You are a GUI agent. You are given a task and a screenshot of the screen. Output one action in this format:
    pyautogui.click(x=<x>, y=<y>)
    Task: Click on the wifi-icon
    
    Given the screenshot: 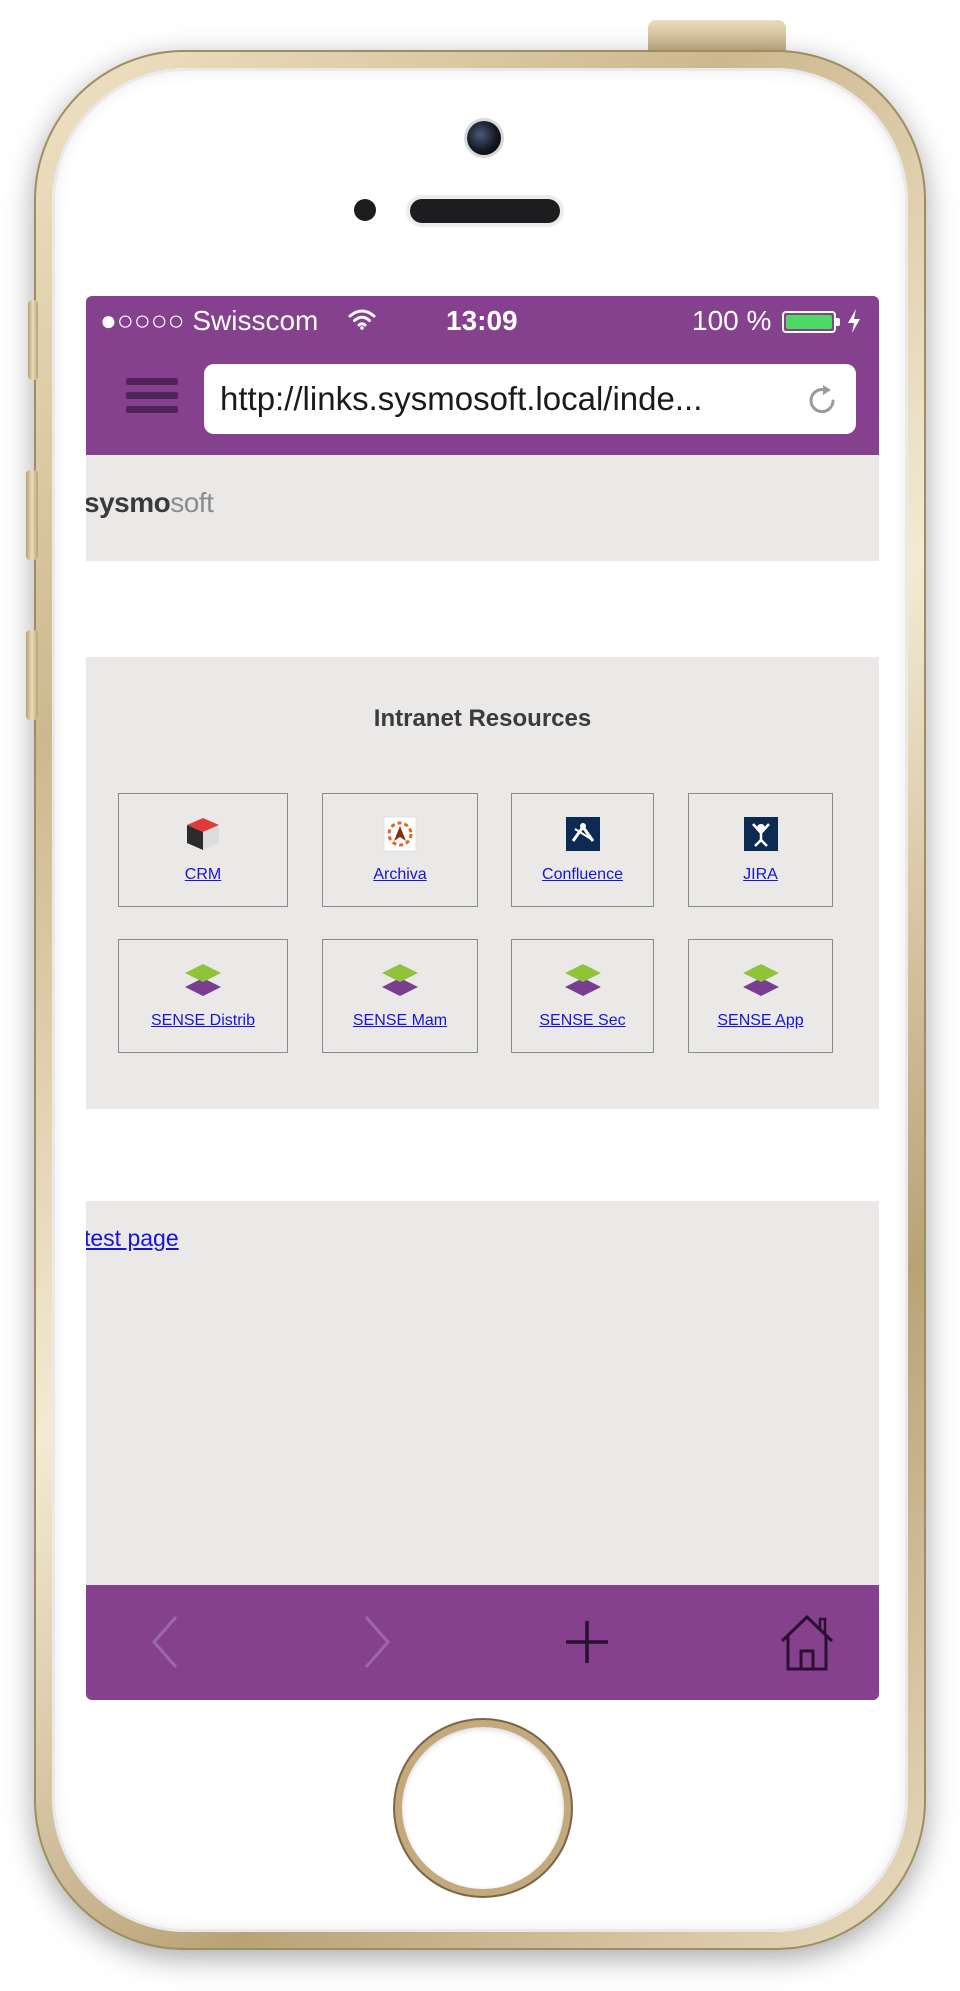 What is the action you would take?
    pyautogui.click(x=362, y=319)
    